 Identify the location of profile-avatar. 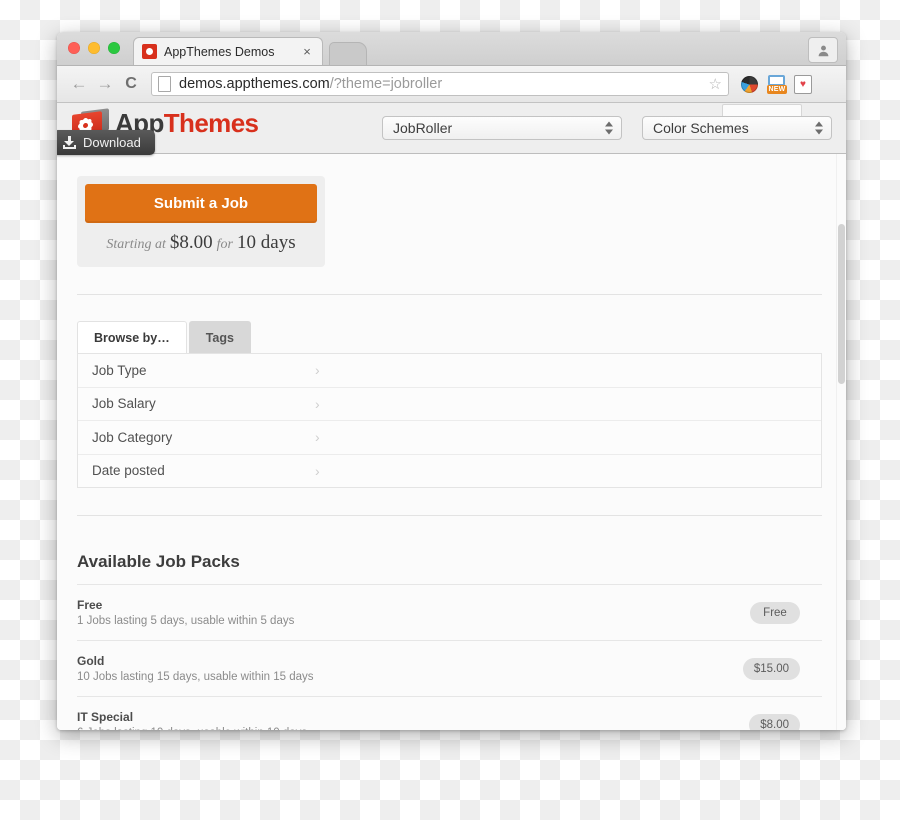
(823, 50).